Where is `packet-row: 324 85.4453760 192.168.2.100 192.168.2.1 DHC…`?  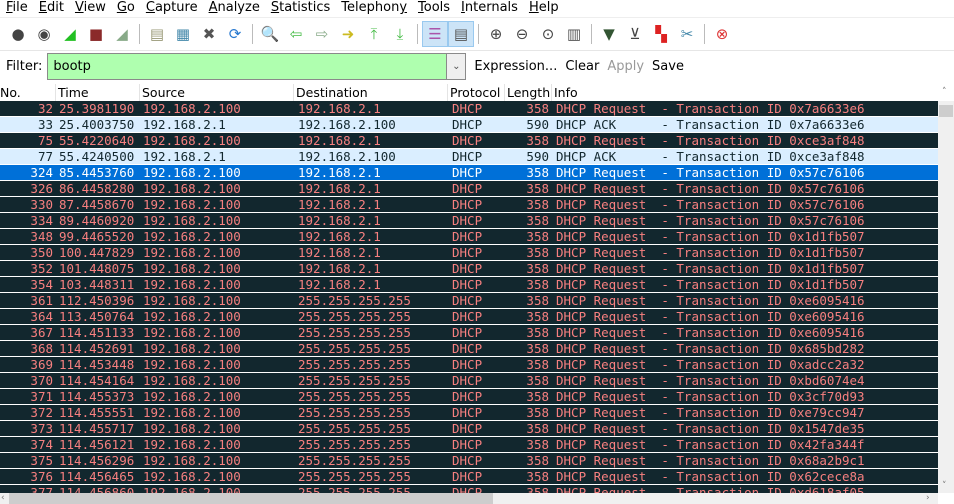
packet-row: 324 85.4453760 192.168.2.100 192.168.2.1 DHC… is located at coordinates (469, 173).